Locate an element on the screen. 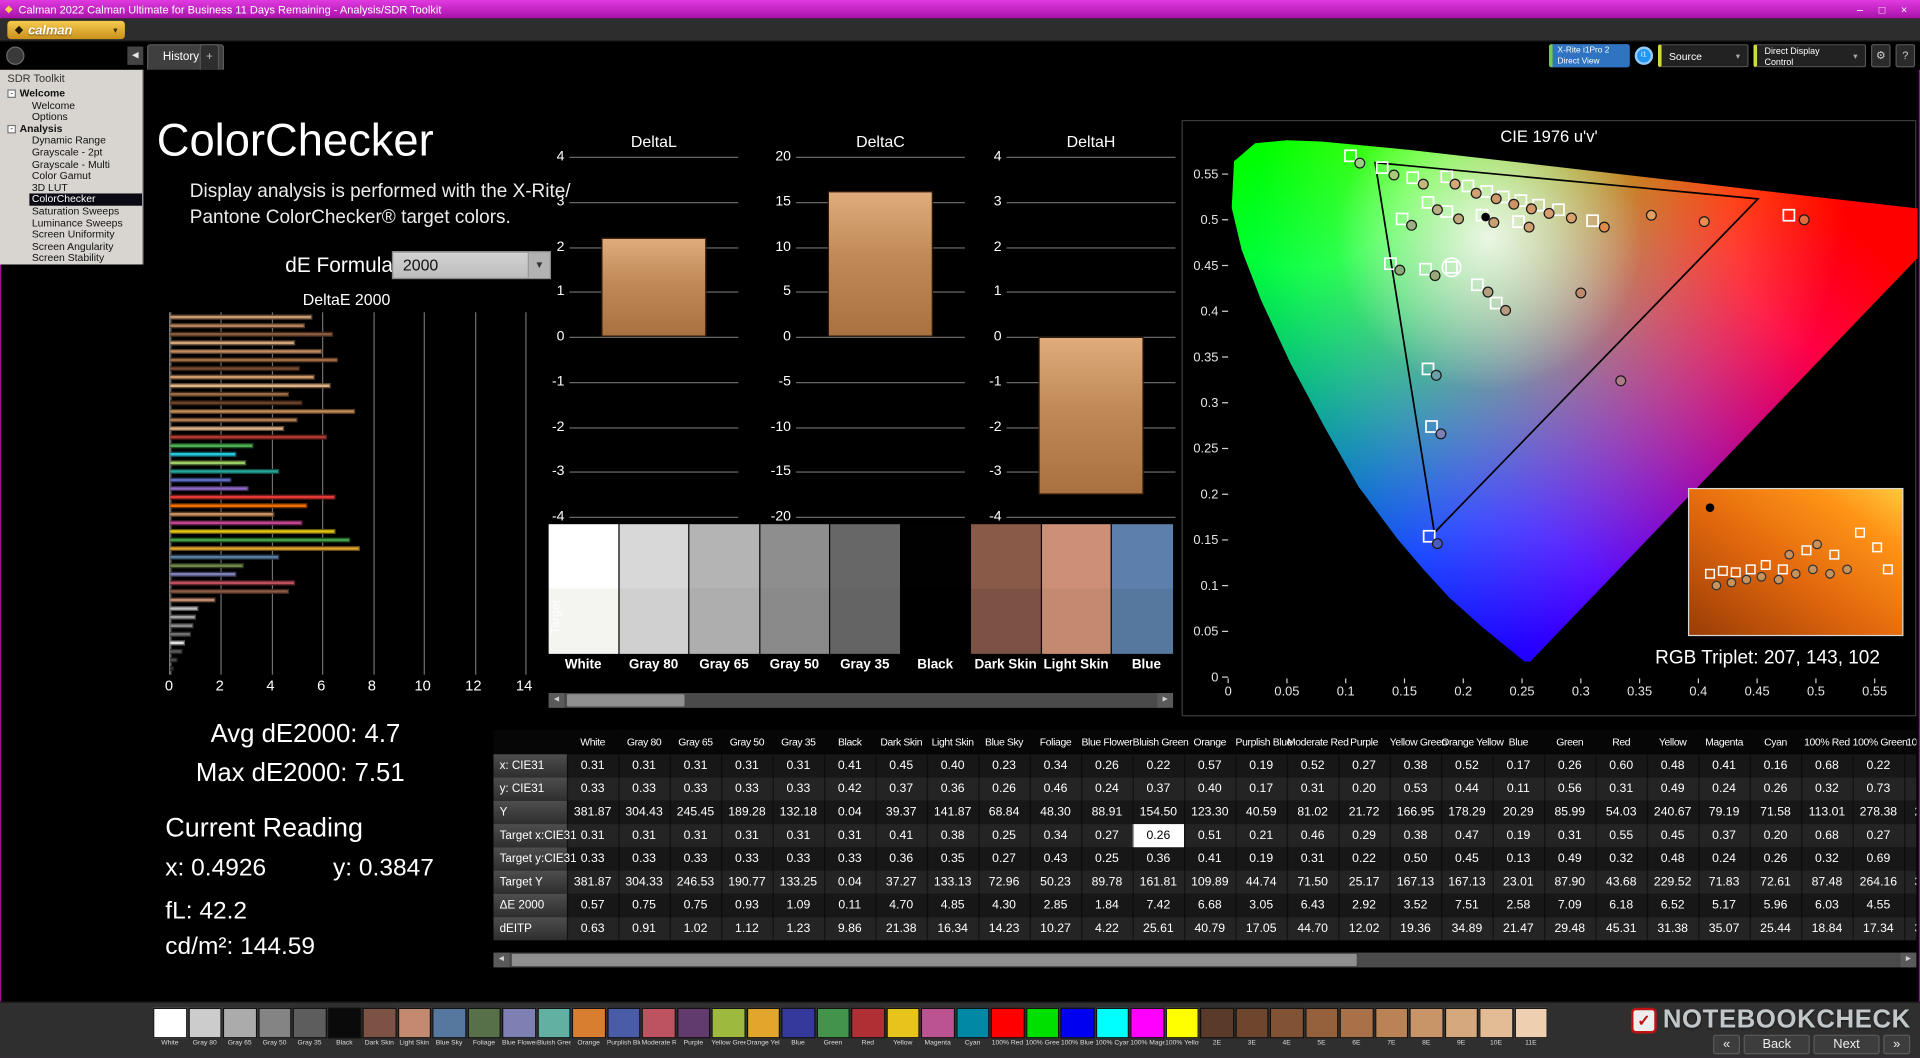  help-button: ? is located at coordinates (1905, 56).